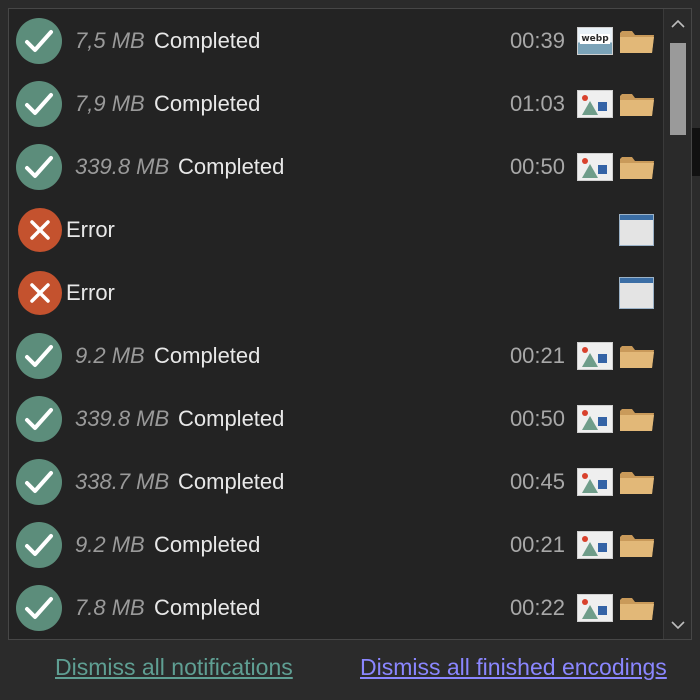 This screenshot has height=700, width=700. I want to click on file-size: 7,5 MB, so click(110, 40).